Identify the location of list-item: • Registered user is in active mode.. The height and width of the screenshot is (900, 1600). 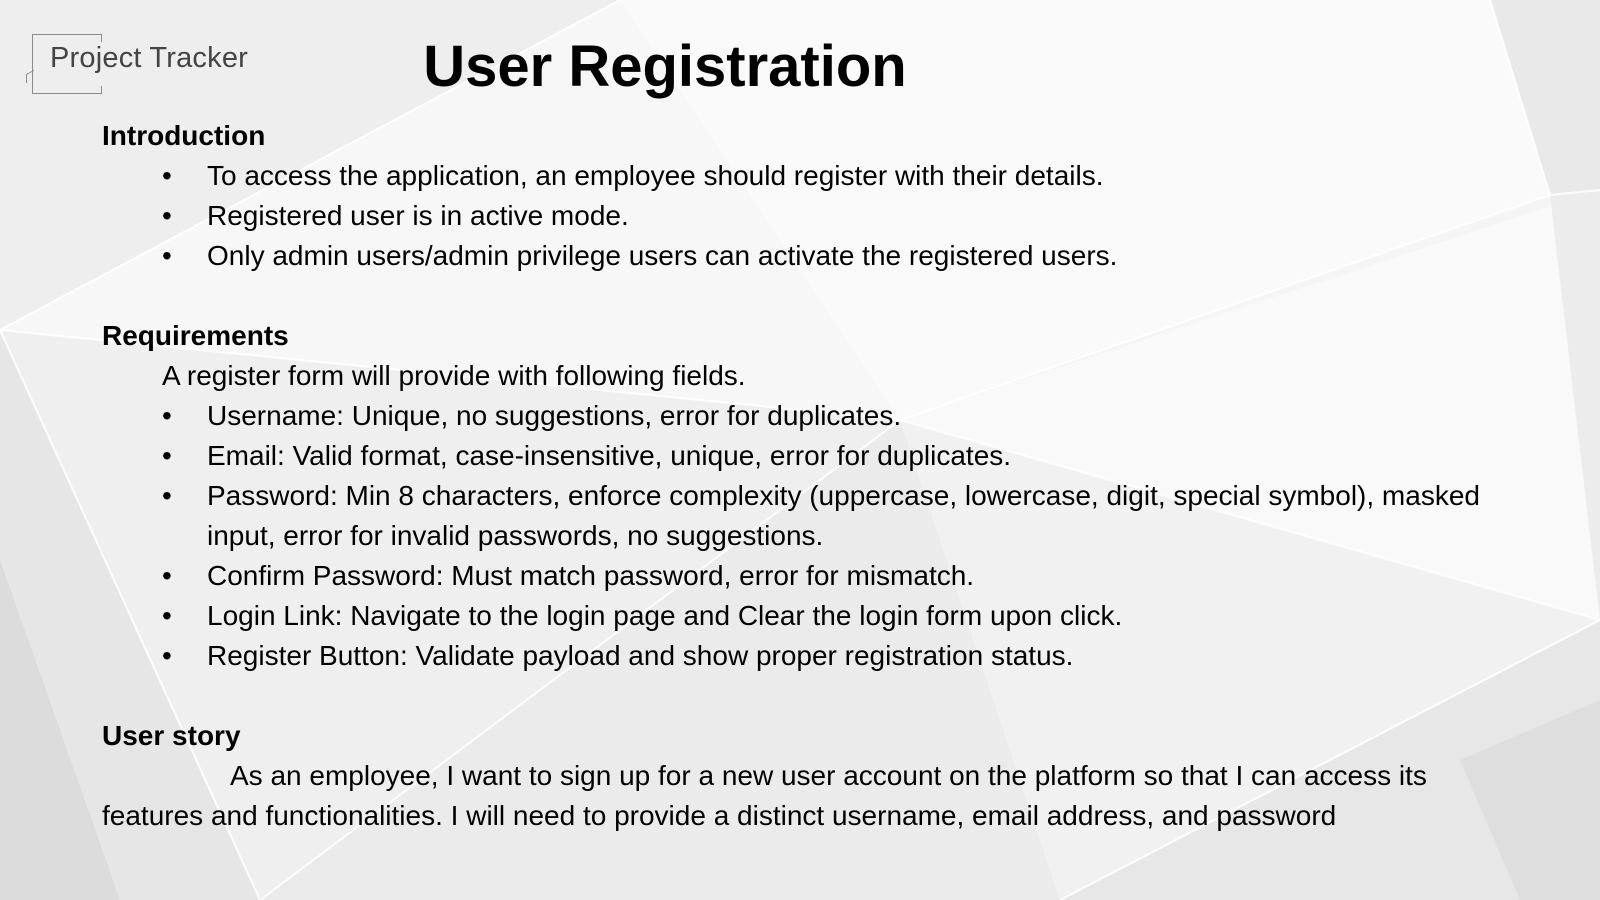
(802, 216).